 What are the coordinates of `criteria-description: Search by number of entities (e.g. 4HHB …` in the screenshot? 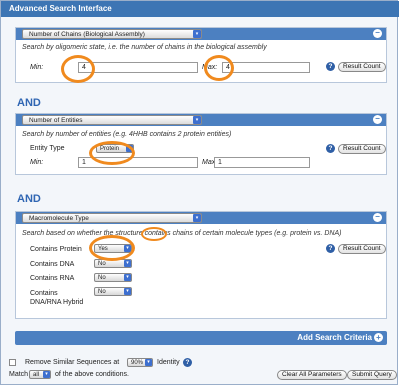 It's located at (127, 134).